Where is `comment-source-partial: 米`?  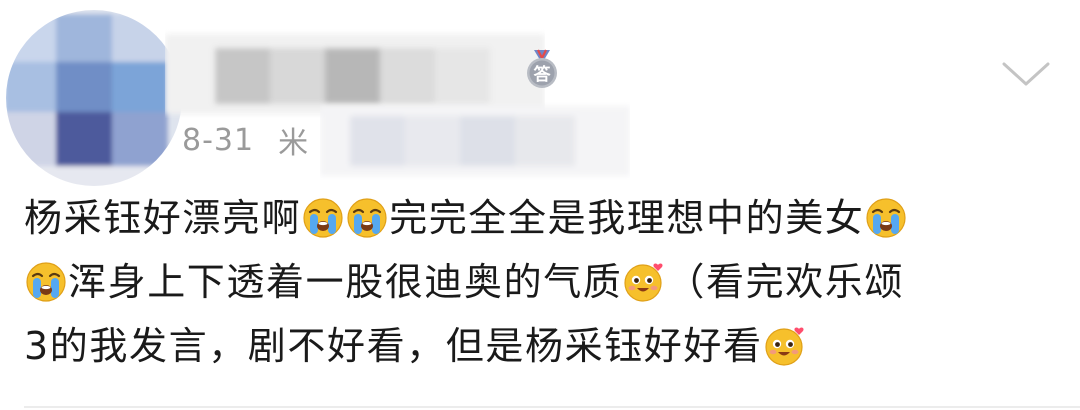
comment-source-partial: 米 is located at coordinates (294, 143).